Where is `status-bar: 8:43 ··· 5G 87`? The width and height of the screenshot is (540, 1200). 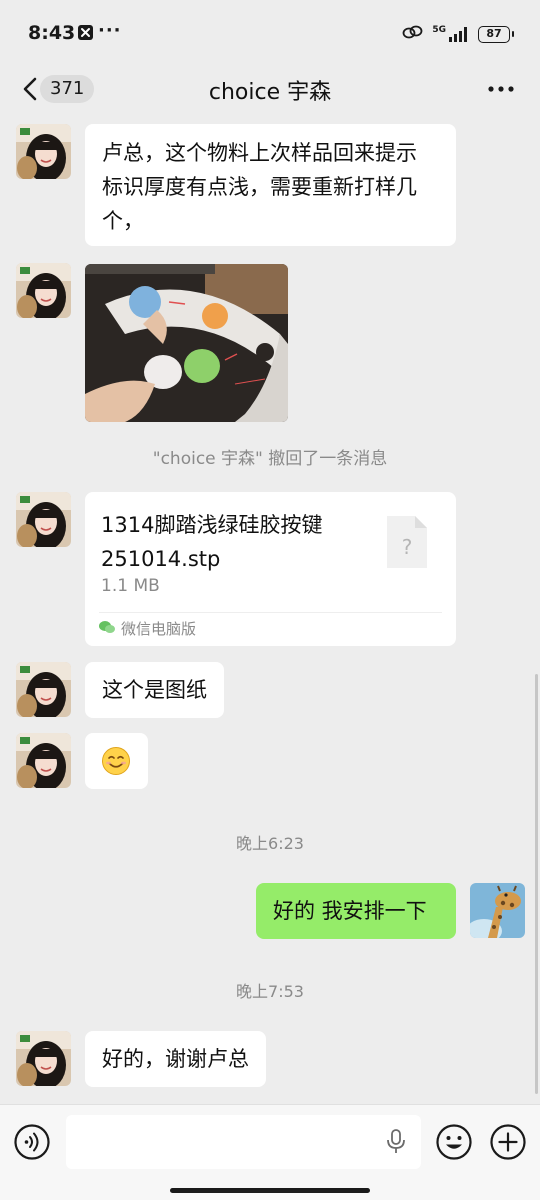
status-bar: 8:43 ··· 5G 87 is located at coordinates (270, 32).